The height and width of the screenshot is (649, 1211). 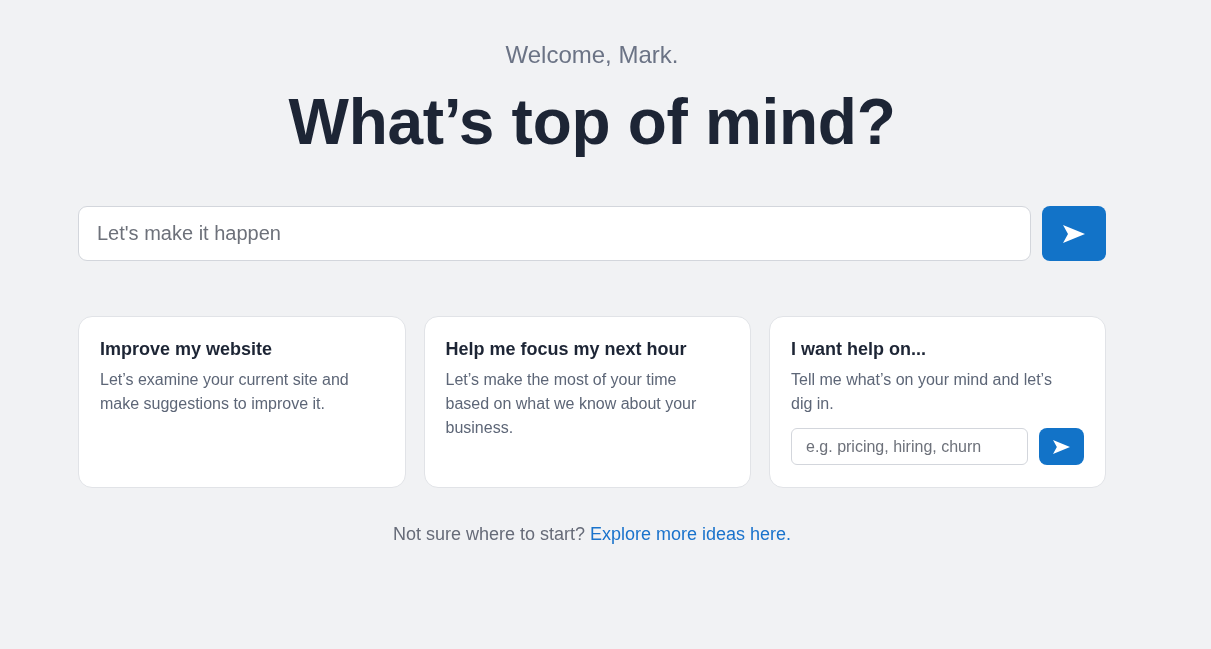 I want to click on suggestion-card: Improve my website Let’s examine your current site and make suggestions to improve it., so click(x=242, y=402).